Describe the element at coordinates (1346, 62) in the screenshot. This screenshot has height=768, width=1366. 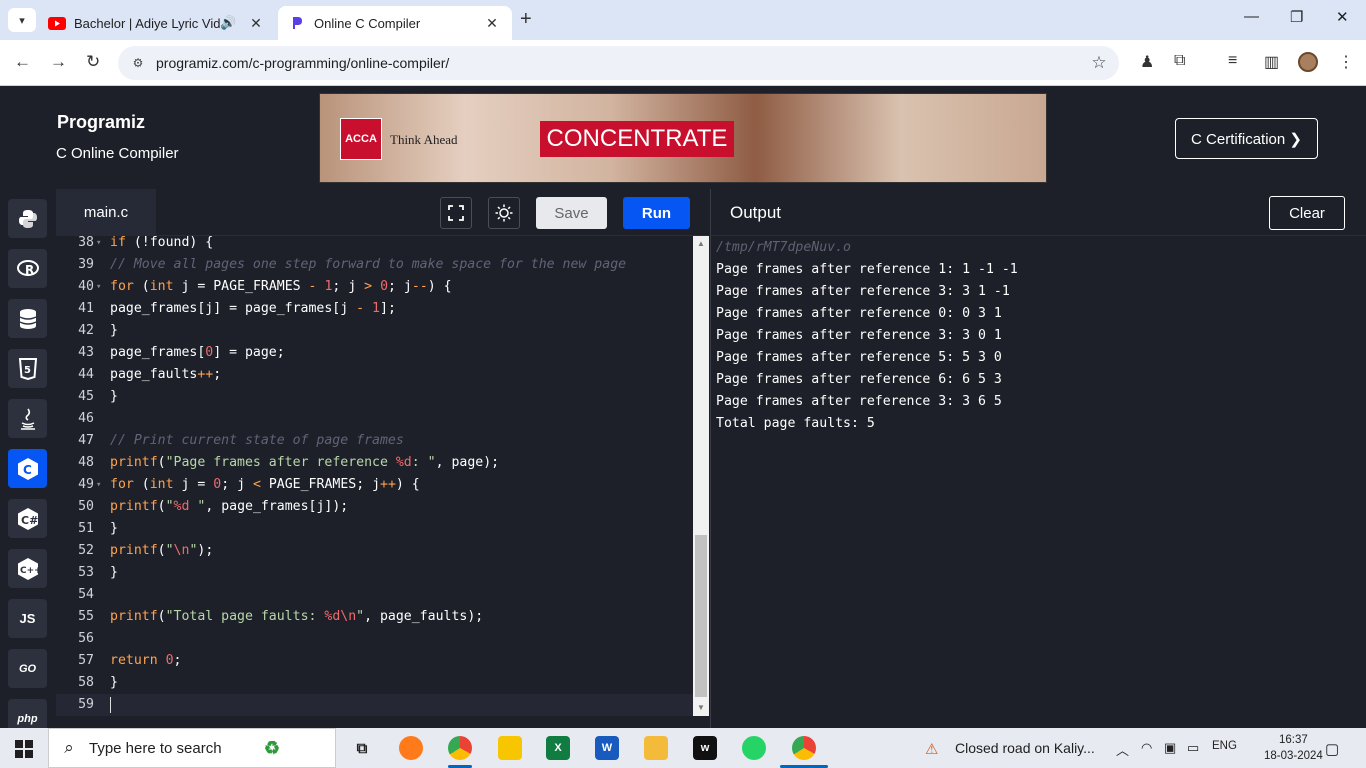
I see `menu-icon: ⋮` at that location.